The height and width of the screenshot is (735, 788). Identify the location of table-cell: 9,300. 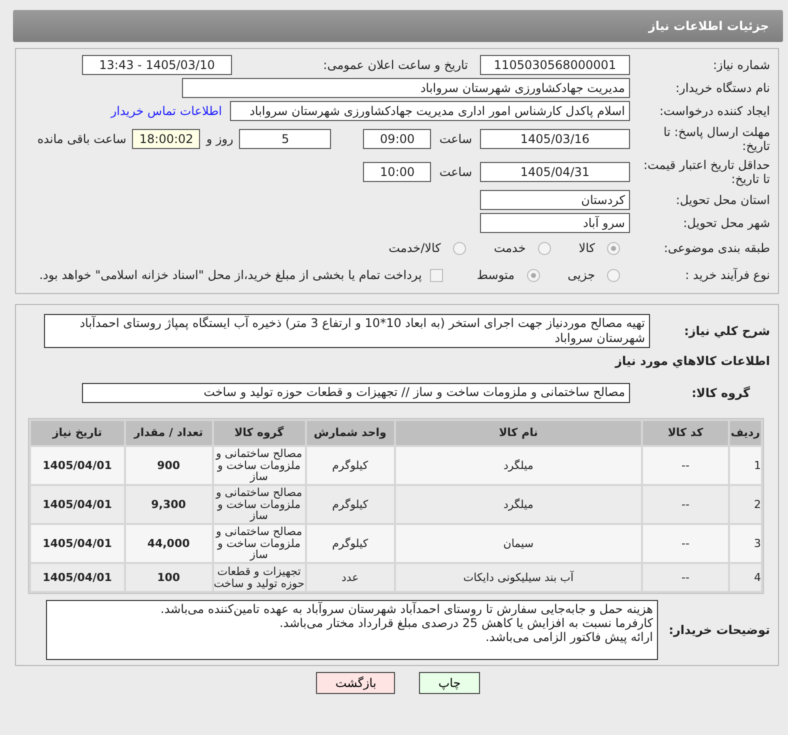
(169, 504).